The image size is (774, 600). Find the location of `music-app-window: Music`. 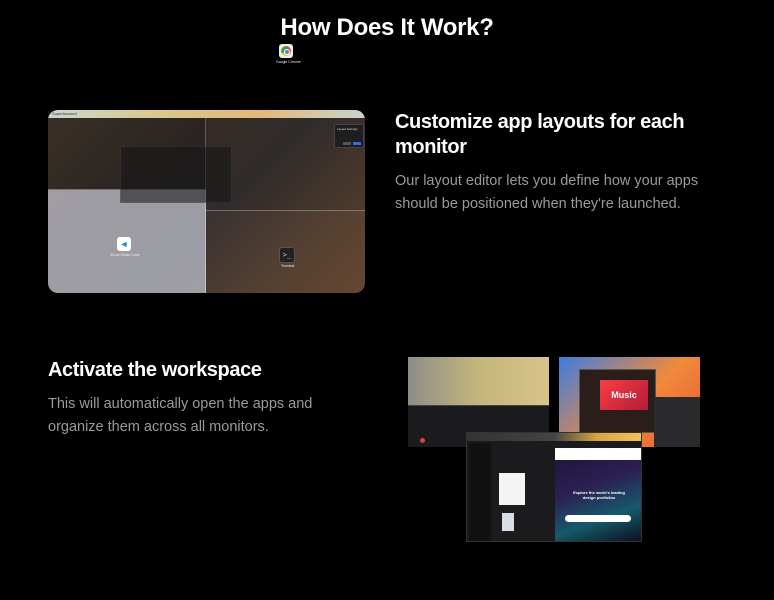

music-app-window: Music is located at coordinates (617, 401).